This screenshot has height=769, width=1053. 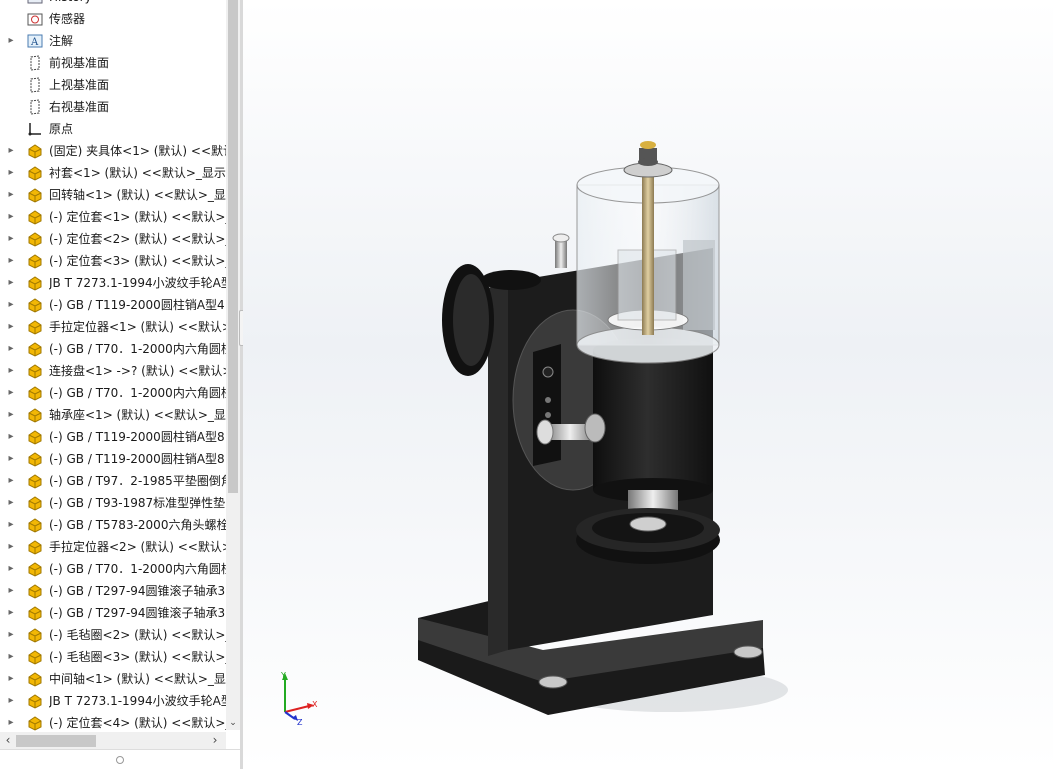 I want to click on tree-item: ▸ 衬套<1> (默认) <<默认>_显示状, so click(x=113, y=173).